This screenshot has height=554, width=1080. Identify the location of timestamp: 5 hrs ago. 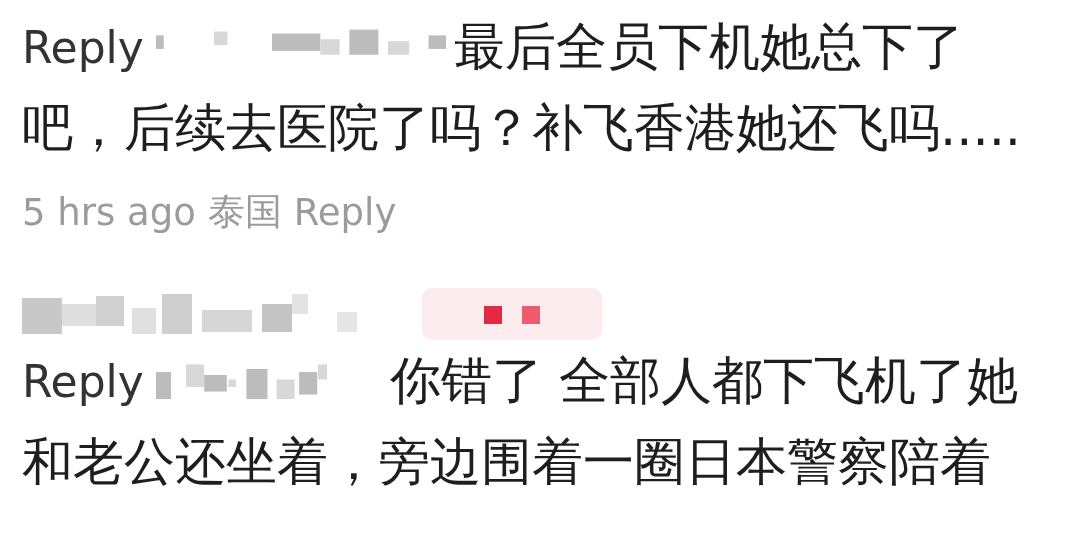
(109, 212).